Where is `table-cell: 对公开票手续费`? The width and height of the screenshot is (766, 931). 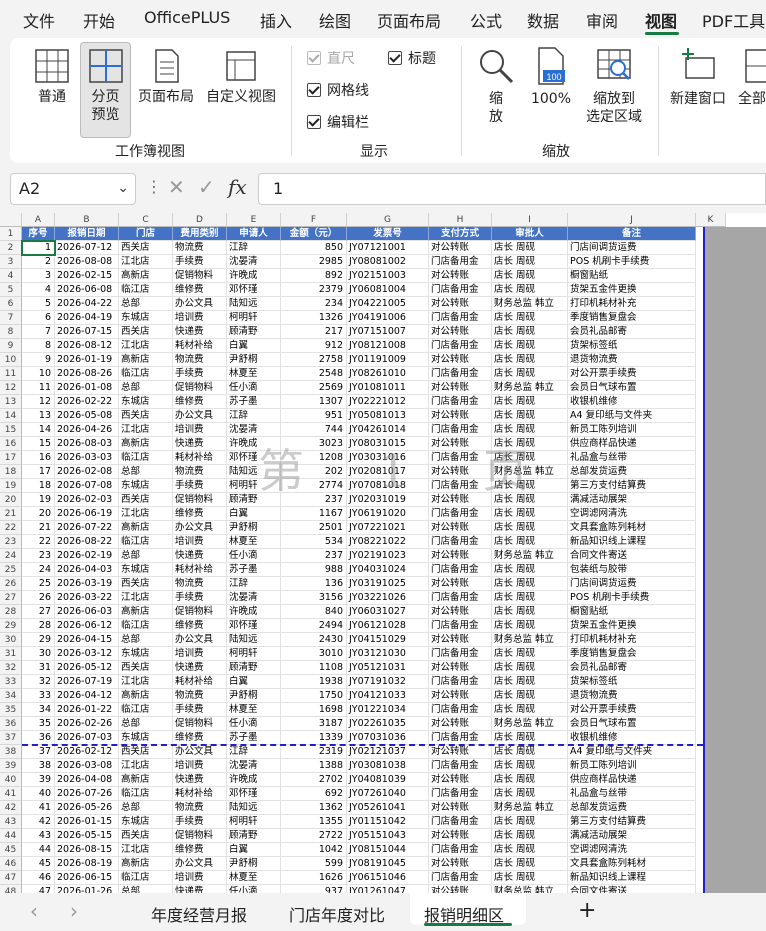 table-cell: 对公开票手续费 is located at coordinates (632, 710).